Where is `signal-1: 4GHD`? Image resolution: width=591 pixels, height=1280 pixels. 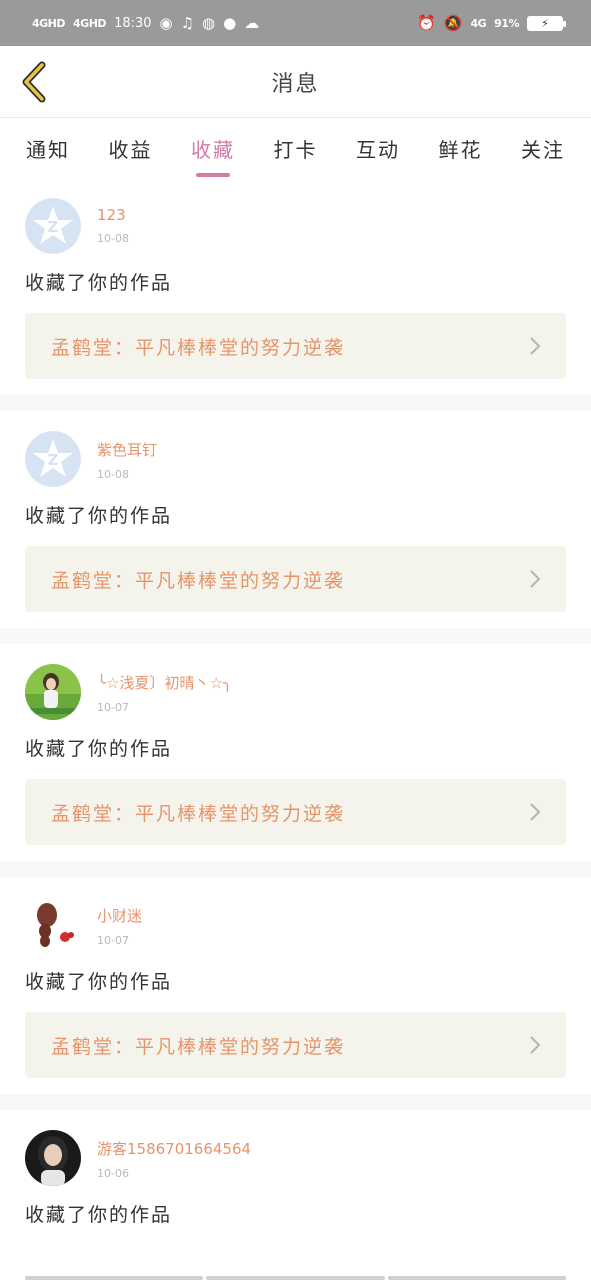
signal-1: 4GHD is located at coordinates (49, 23).